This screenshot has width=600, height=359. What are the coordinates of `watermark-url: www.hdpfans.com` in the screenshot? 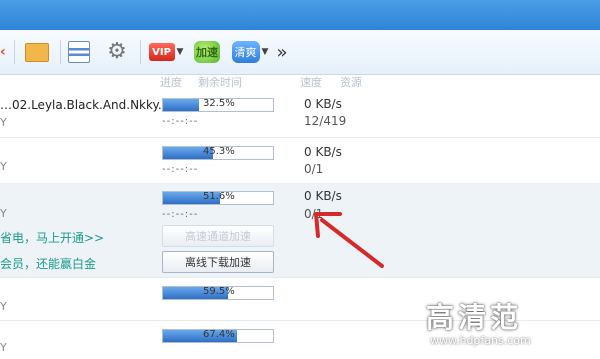 It's located at (480, 340).